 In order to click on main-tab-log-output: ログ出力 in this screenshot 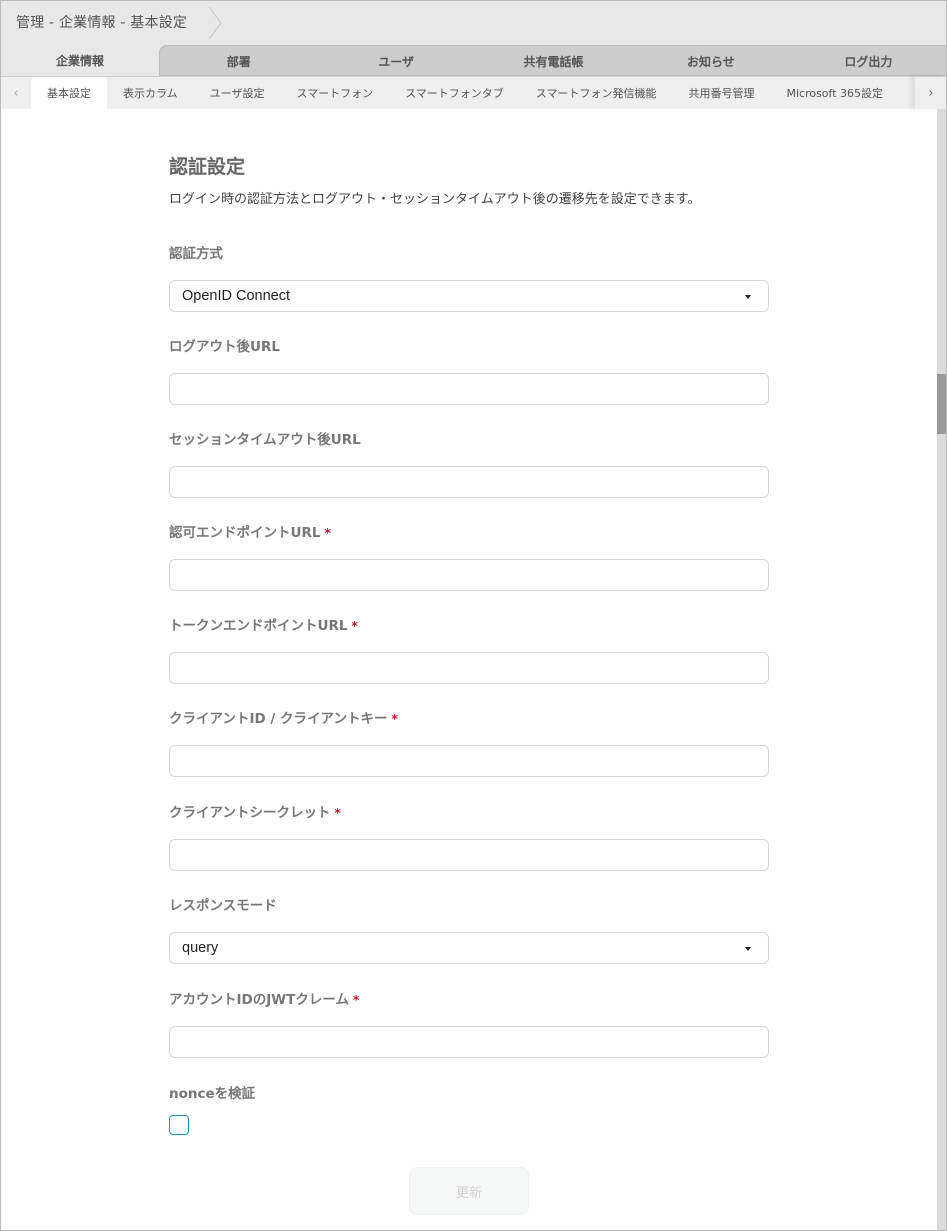, I will do `click(868, 61)`.